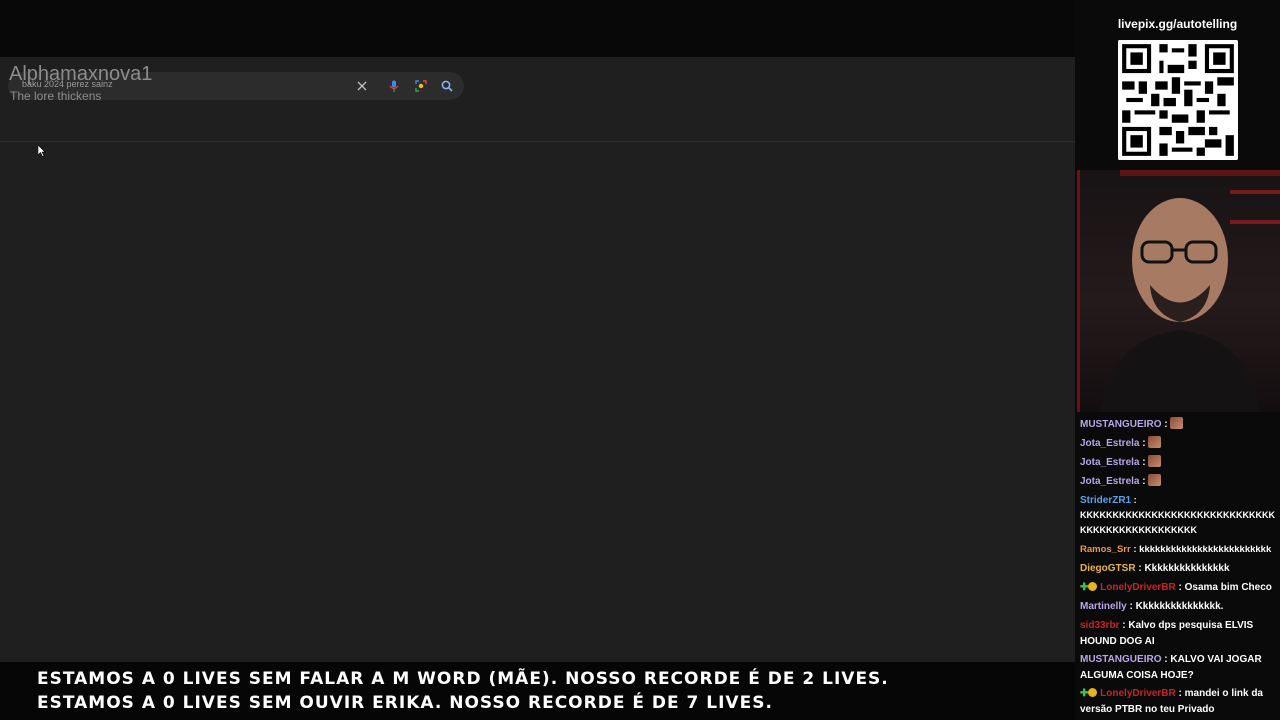 The image size is (1280, 720). What do you see at coordinates (1105, 549) in the screenshot?
I see `chat-username: Ramos_Srr` at bounding box center [1105, 549].